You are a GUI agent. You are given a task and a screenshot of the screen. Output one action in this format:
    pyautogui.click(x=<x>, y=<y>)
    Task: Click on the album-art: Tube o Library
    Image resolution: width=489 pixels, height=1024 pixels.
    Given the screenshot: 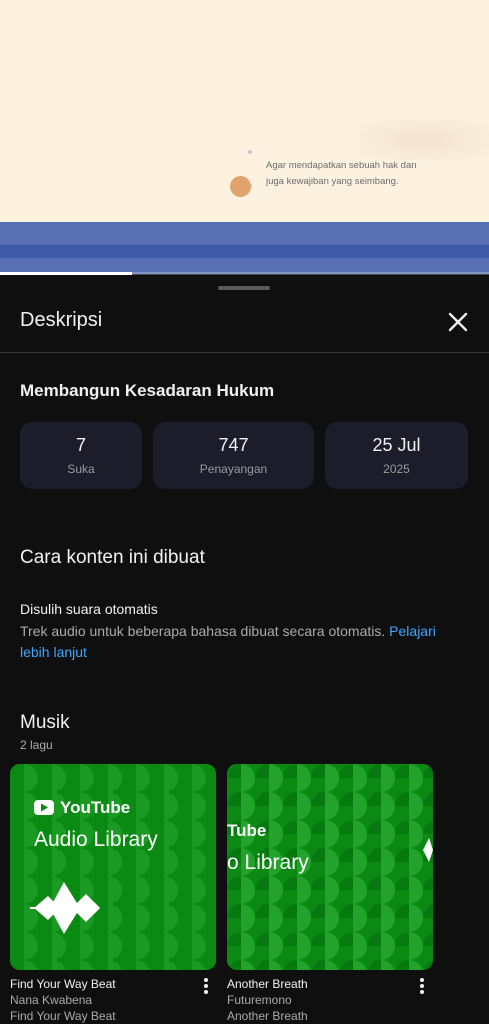 What is the action you would take?
    pyautogui.click(x=330, y=867)
    